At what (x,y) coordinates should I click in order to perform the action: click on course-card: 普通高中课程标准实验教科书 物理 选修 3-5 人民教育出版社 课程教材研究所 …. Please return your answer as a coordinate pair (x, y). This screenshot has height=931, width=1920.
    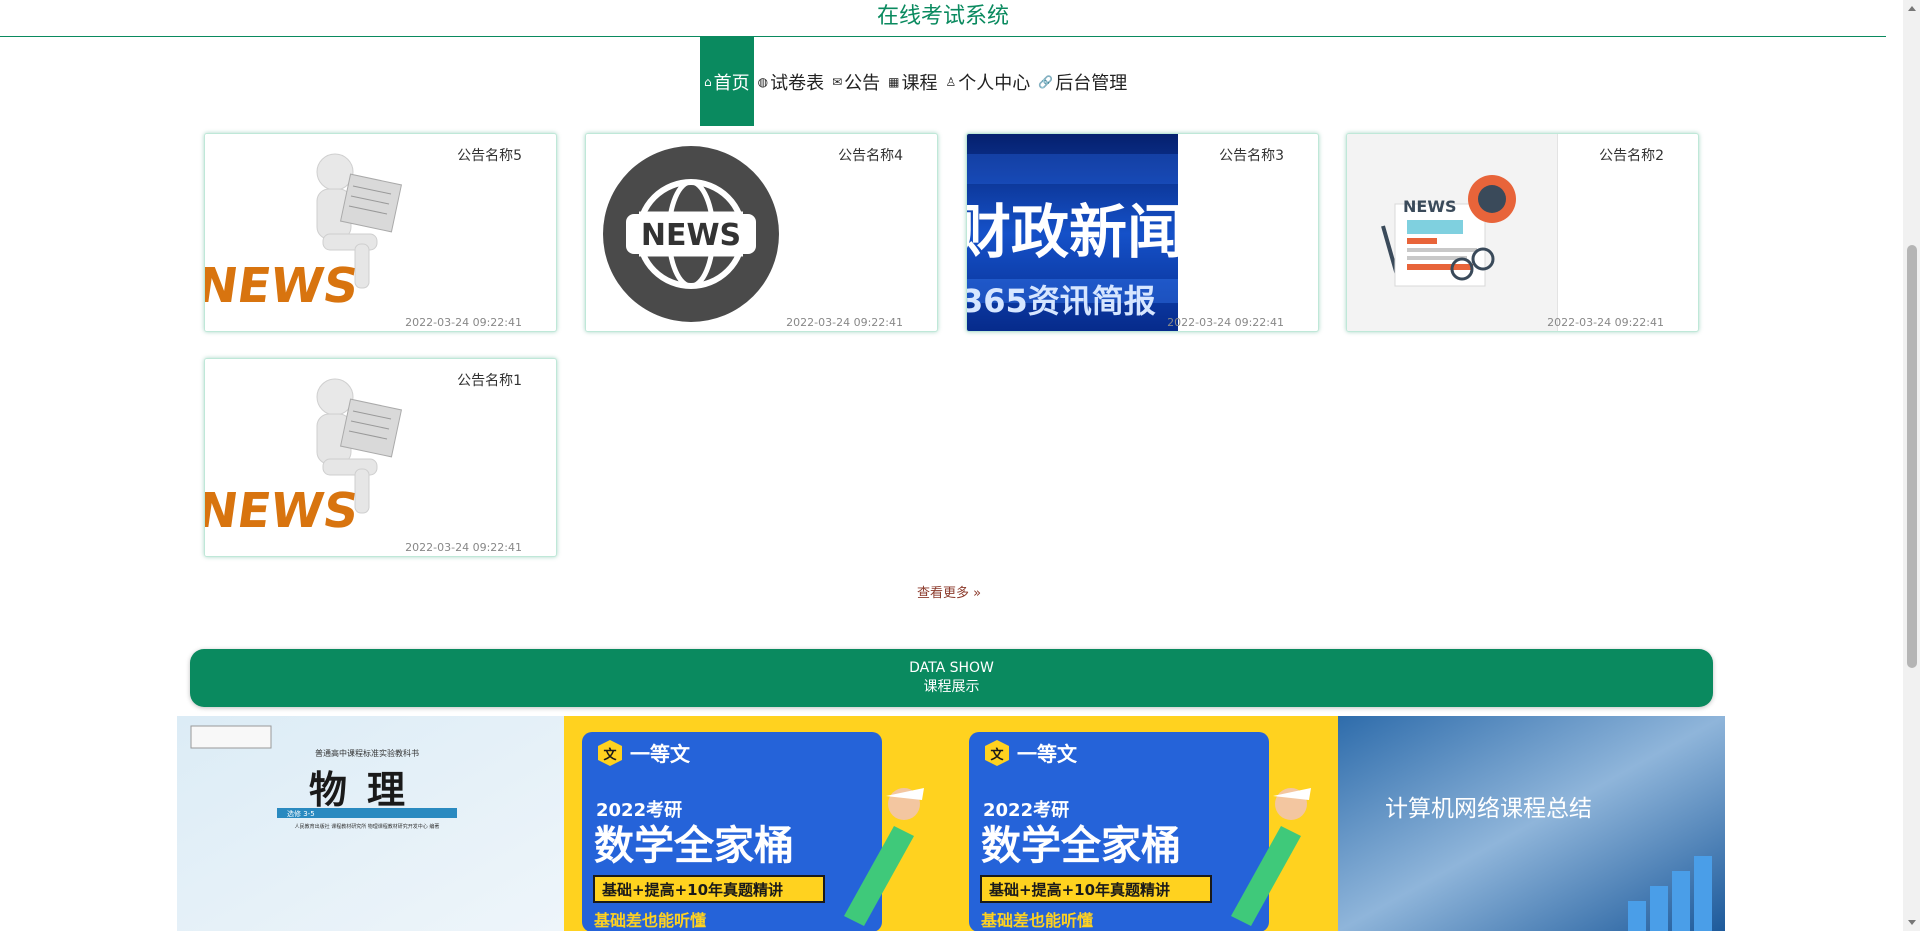
    Looking at the image, I should click on (370, 823).